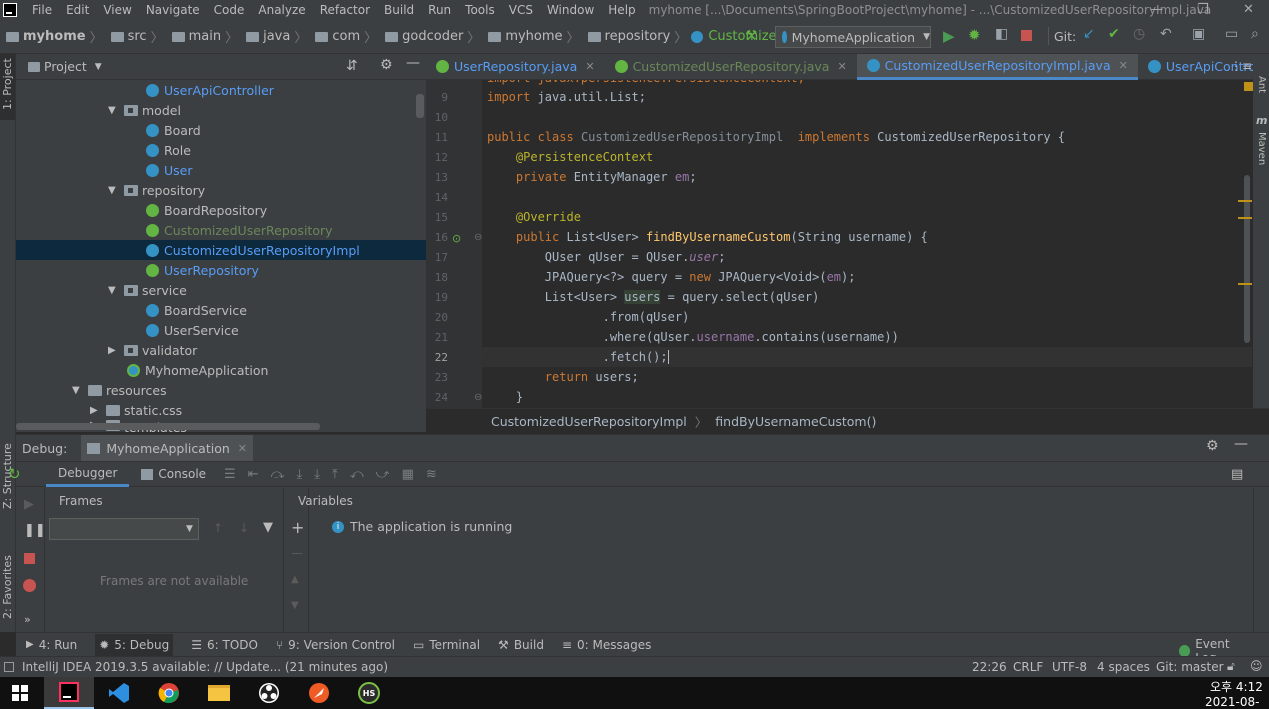 The width and height of the screenshot is (1269, 709). What do you see at coordinates (1255, 34) in the screenshot?
I see `search-icon: ⌕` at bounding box center [1255, 34].